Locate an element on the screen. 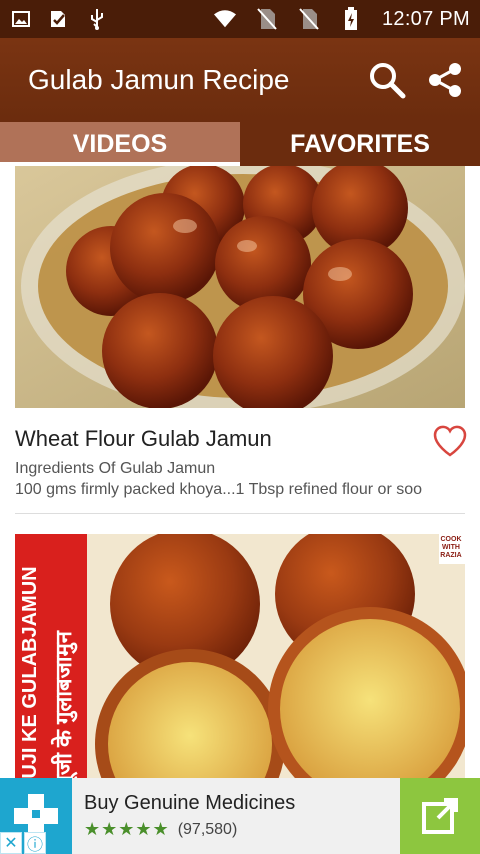 The height and width of the screenshot is (854, 480). gallery-icon is located at coordinates (21, 19).